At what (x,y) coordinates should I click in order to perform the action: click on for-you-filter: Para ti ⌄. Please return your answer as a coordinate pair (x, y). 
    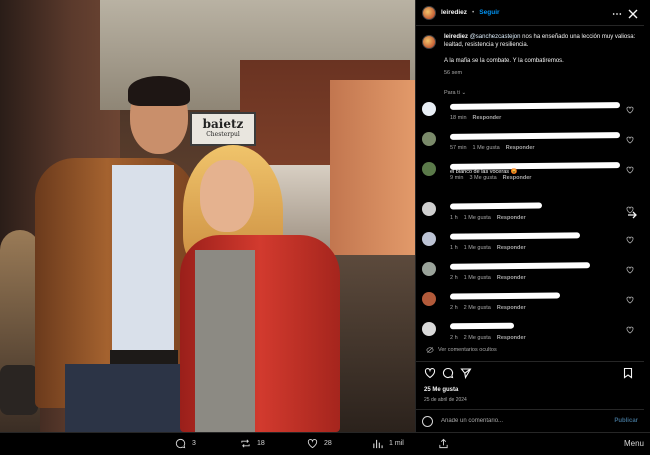
    Looking at the image, I should click on (455, 93).